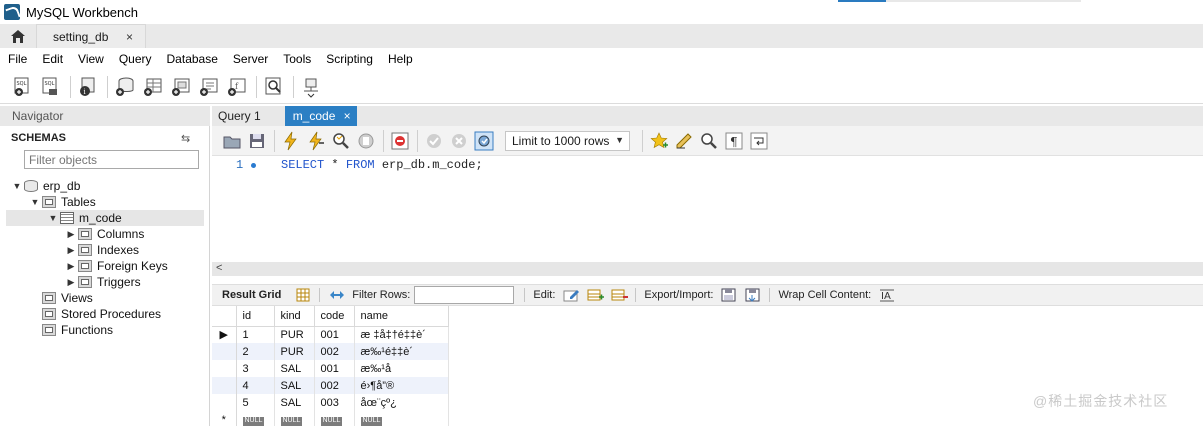 The image size is (1203, 426). What do you see at coordinates (90, 59) in the screenshot?
I see `menu-view: View` at bounding box center [90, 59].